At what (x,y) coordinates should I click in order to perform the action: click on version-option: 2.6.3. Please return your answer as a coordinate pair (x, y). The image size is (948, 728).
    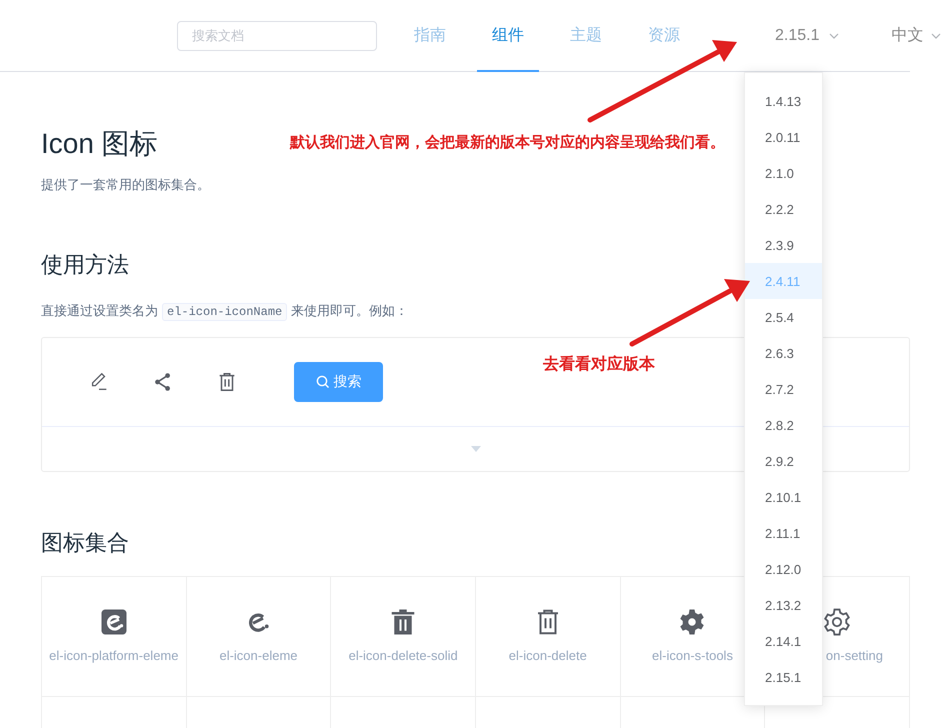
    Looking at the image, I should click on (783, 353).